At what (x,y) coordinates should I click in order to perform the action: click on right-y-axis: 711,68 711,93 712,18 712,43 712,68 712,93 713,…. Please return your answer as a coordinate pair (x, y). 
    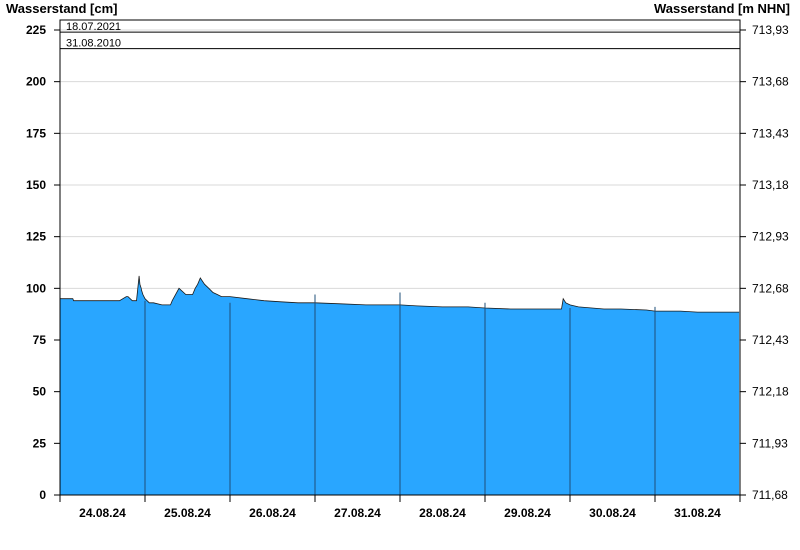
    Looking at the image, I should click on (764, 262).